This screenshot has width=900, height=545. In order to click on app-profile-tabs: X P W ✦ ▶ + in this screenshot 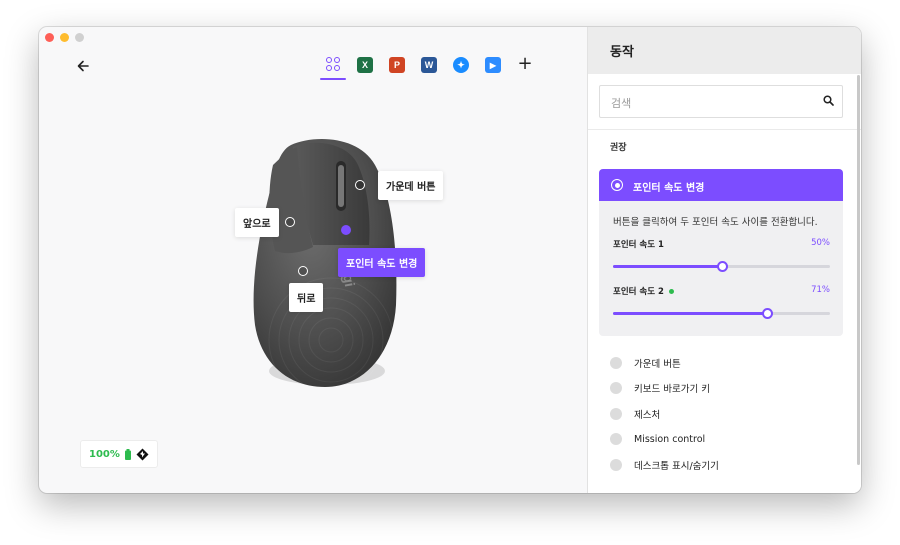, I will do `click(428, 67)`.